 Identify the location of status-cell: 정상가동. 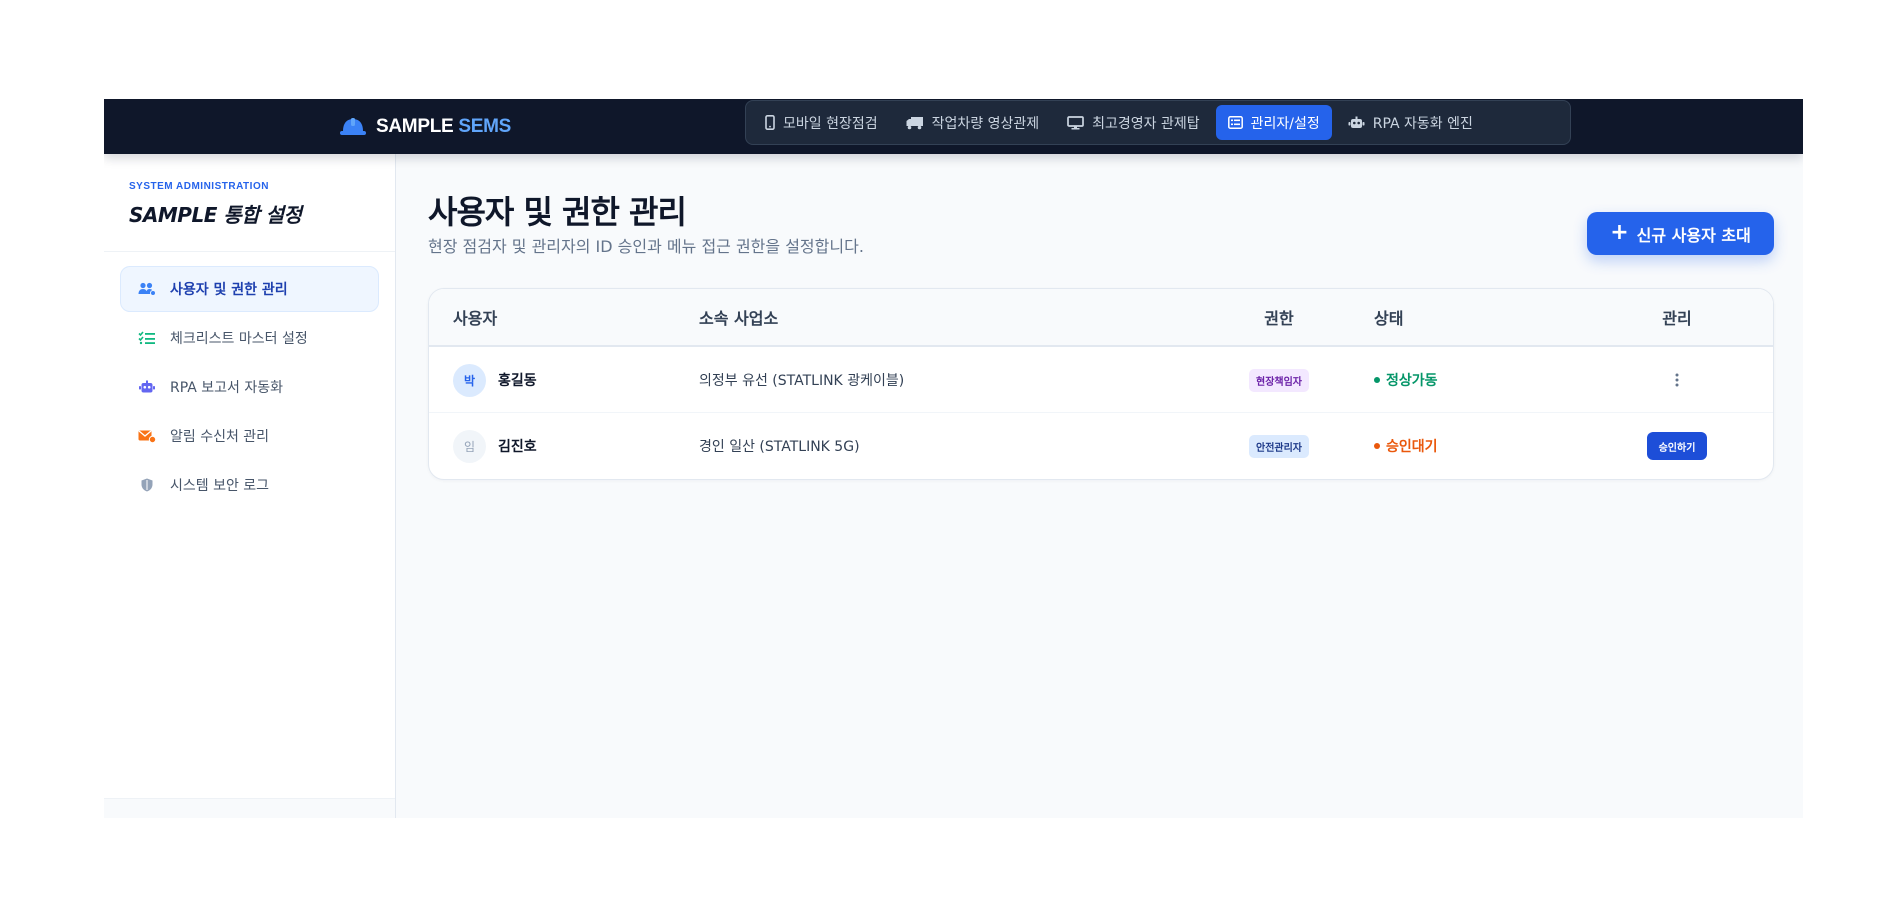
(1406, 380).